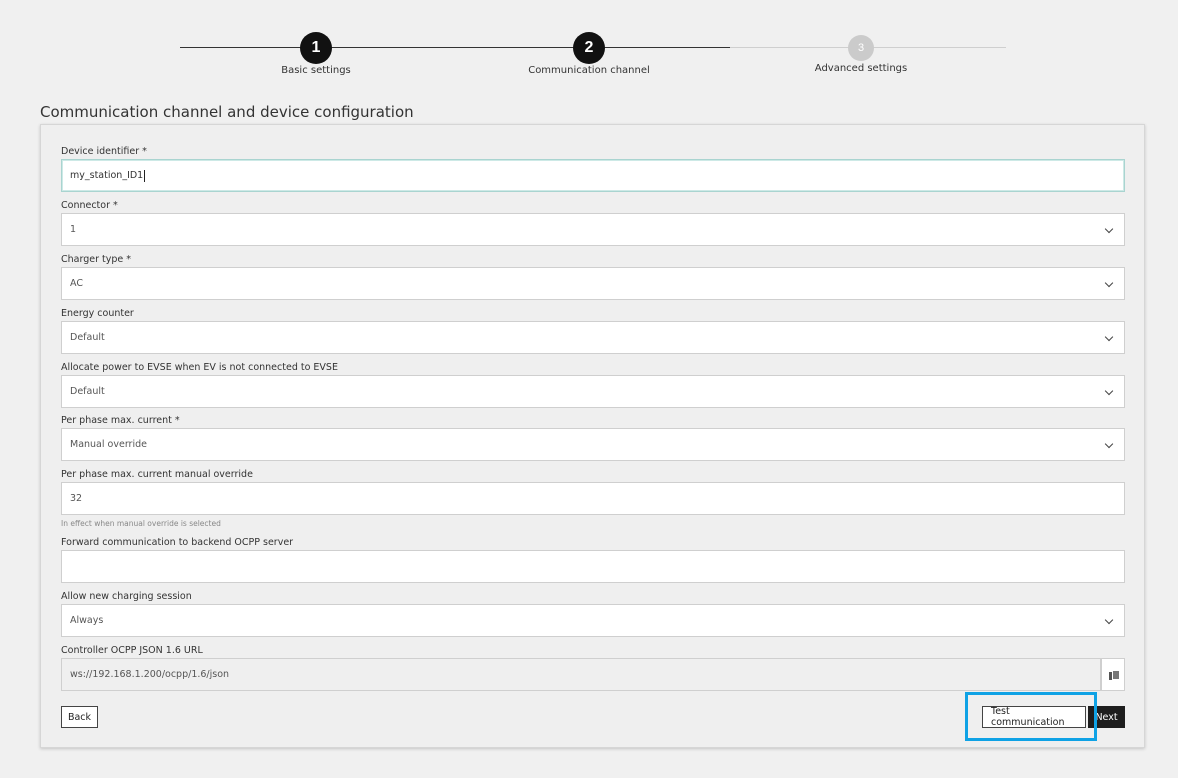 This screenshot has height=778, width=1178. What do you see at coordinates (861, 68) in the screenshot?
I see `step-3-label: Advanced settings` at bounding box center [861, 68].